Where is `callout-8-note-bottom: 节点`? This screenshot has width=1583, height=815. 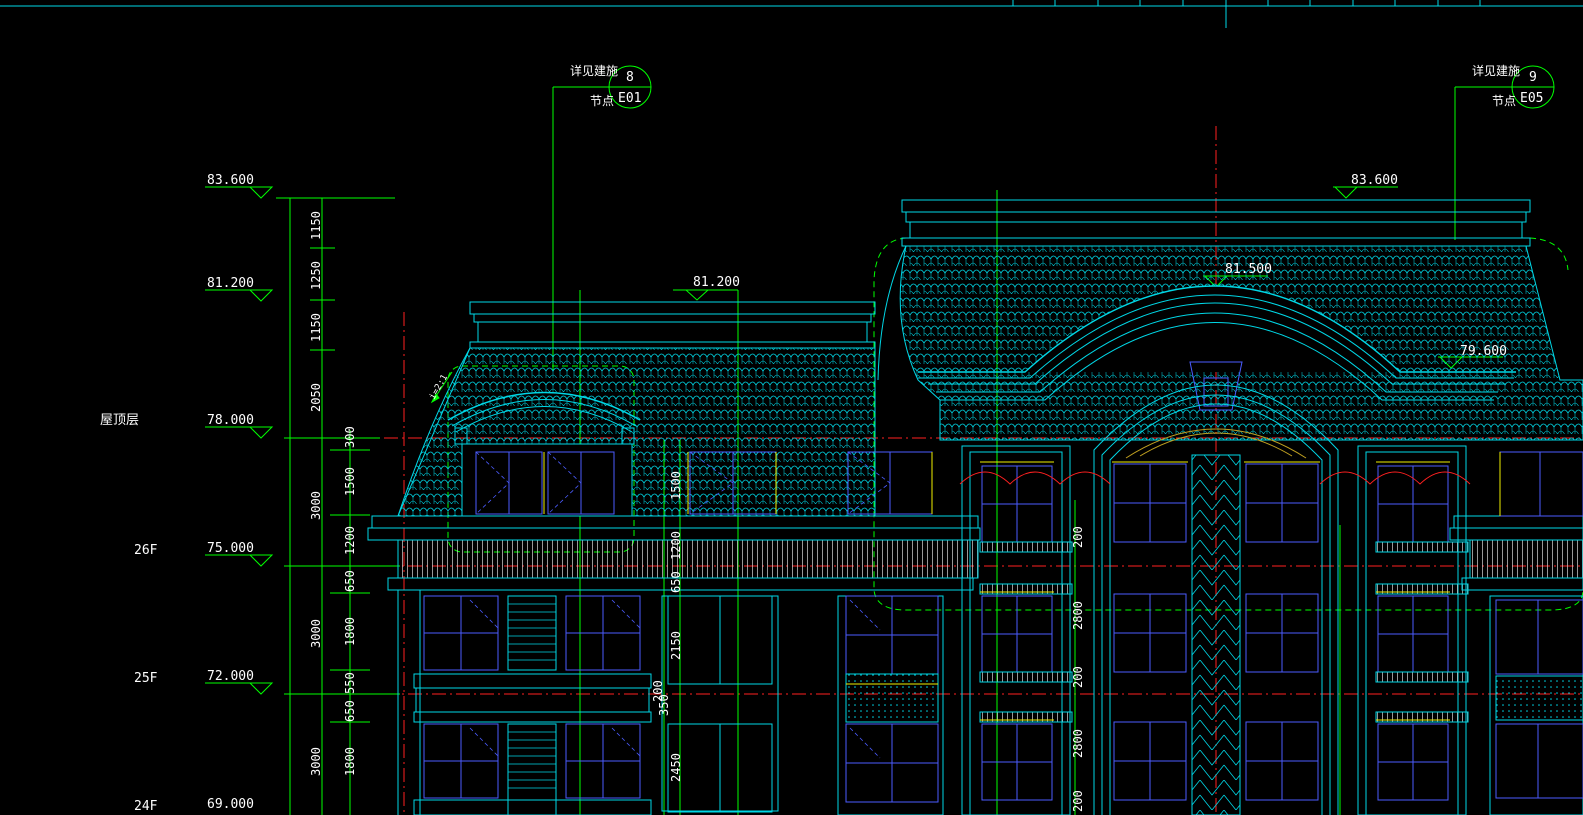 callout-8-note-bottom: 节点 is located at coordinates (602, 101).